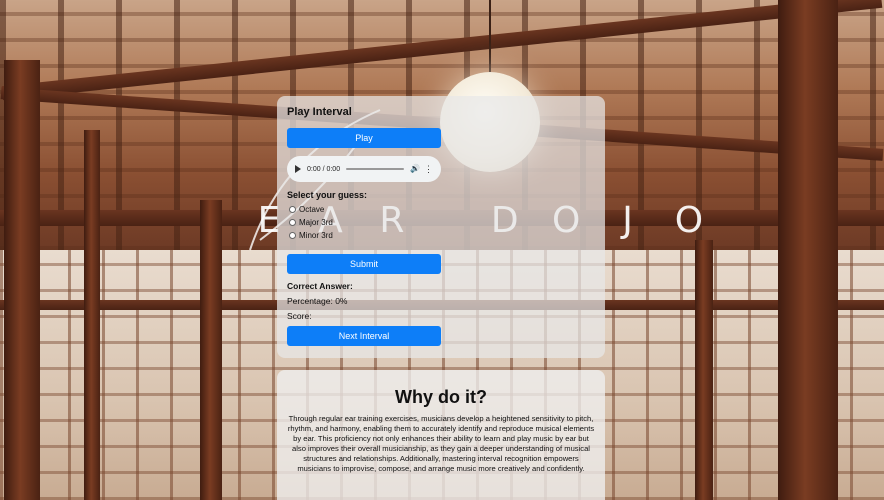 This screenshot has width=884, height=500. What do you see at coordinates (441, 397) in the screenshot?
I see `info-heading: Why do it?` at bounding box center [441, 397].